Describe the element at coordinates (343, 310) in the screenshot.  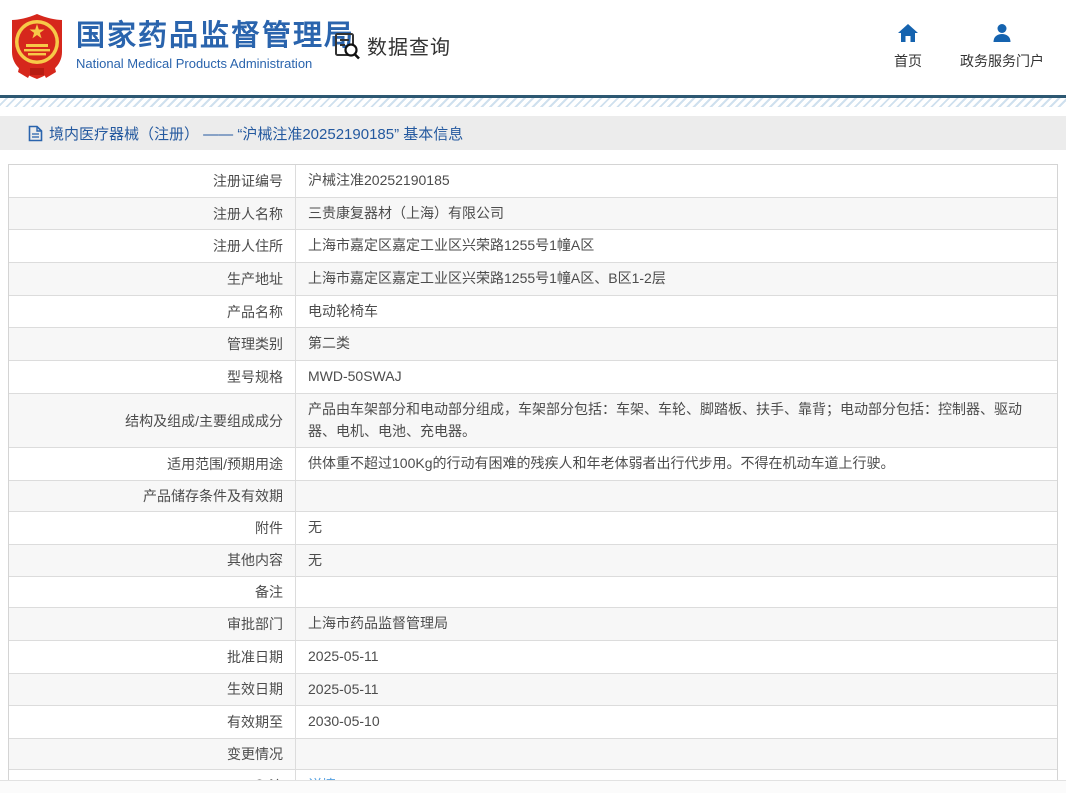
I see `row-value: 电动轮椅车` at that location.